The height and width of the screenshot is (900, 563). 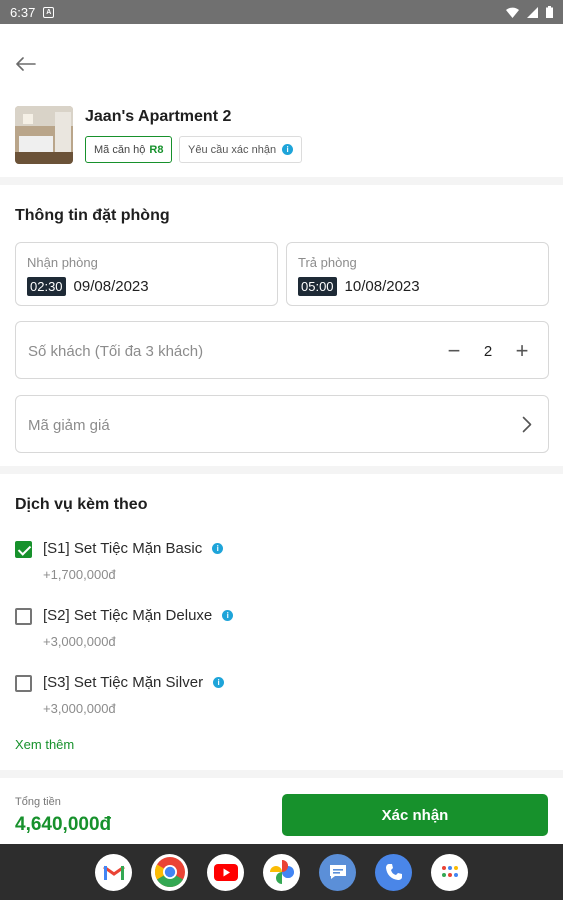 I want to click on service-item: [S2] Set Tiệc Mặn Deluxe i +3,000,000đ, so click(x=281, y=632).